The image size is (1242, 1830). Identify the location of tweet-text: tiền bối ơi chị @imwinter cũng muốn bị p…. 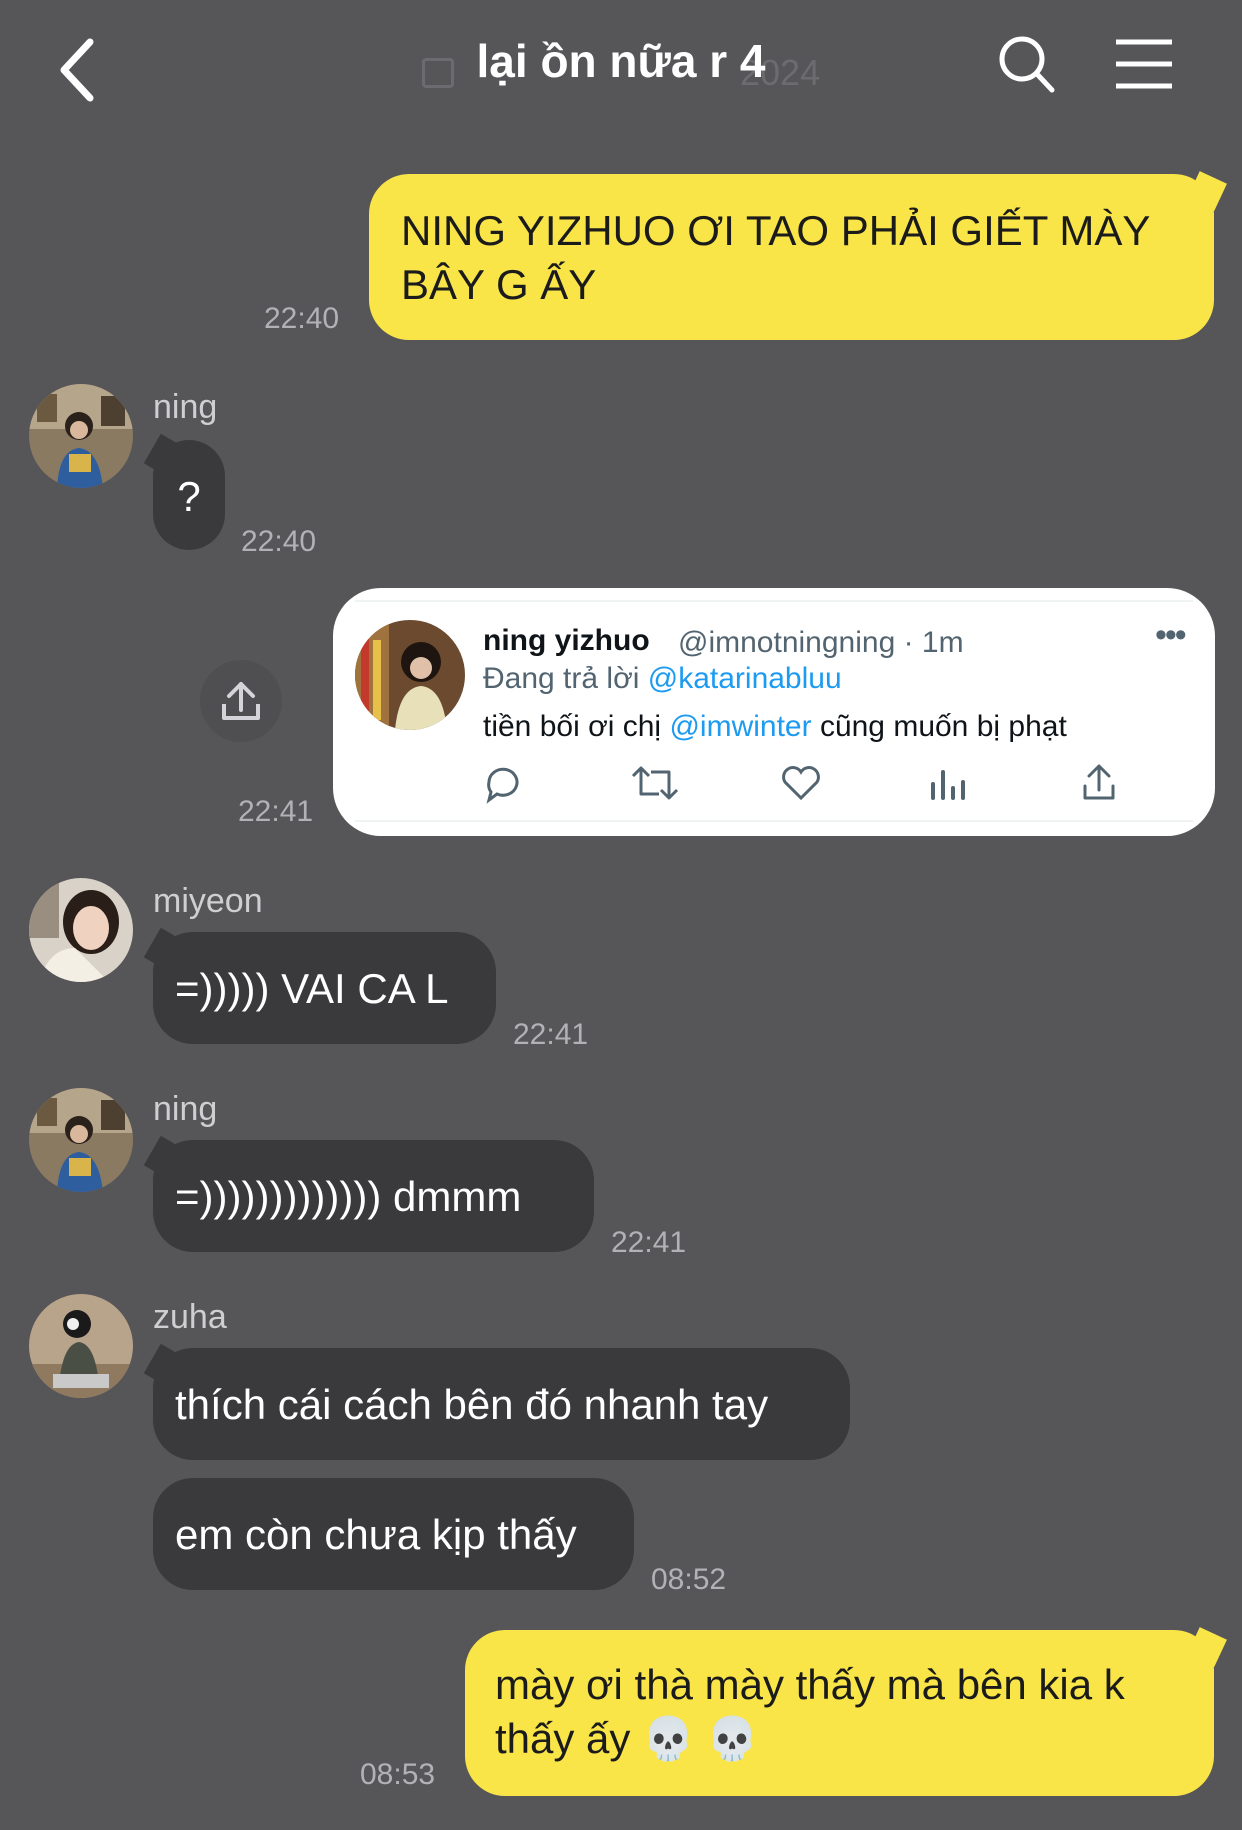
(775, 727).